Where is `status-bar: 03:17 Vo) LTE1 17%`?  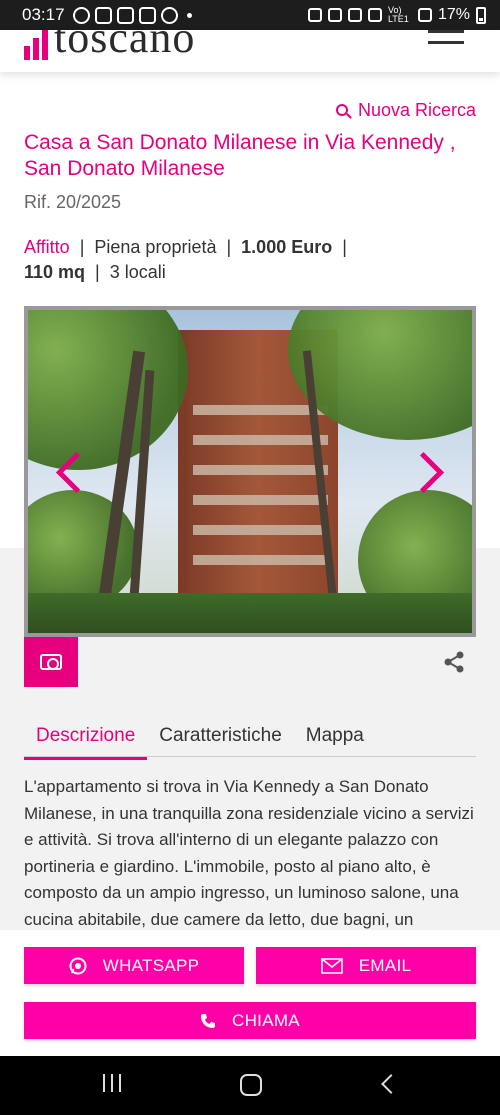
status-bar: 03:17 Vo) LTE1 17% is located at coordinates (250, 15).